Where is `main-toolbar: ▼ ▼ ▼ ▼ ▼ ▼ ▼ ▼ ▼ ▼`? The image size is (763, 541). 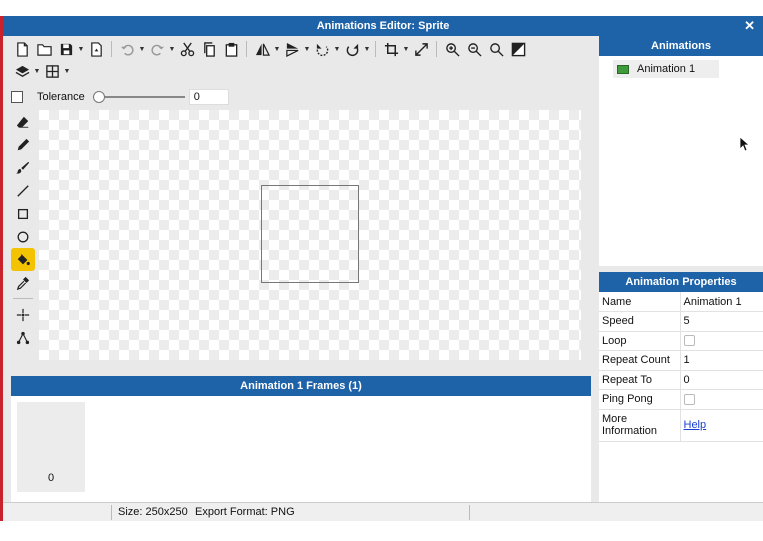
main-toolbar: ▼ ▼ ▼ ▼ ▼ ▼ ▼ ▼ ▼ ▼ is located at coordinates (301, 62).